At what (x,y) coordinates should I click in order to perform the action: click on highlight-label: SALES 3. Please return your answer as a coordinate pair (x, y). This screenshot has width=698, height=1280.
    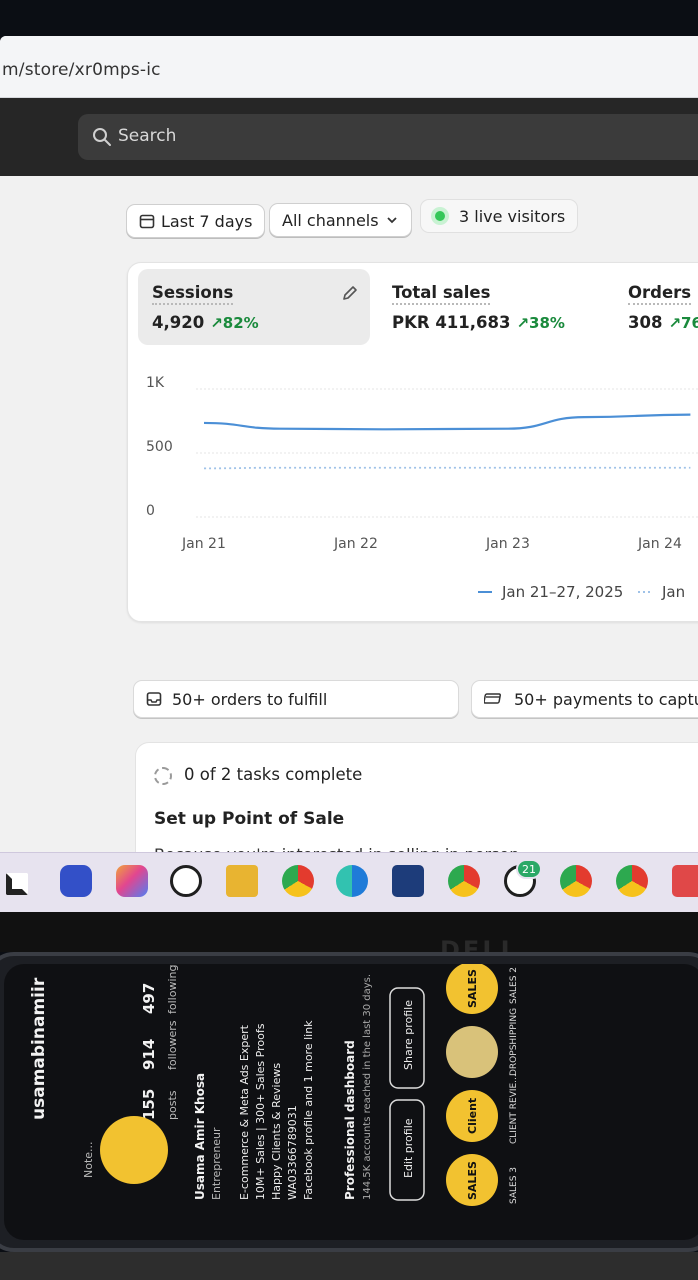
    Looking at the image, I should click on (514, 1185).